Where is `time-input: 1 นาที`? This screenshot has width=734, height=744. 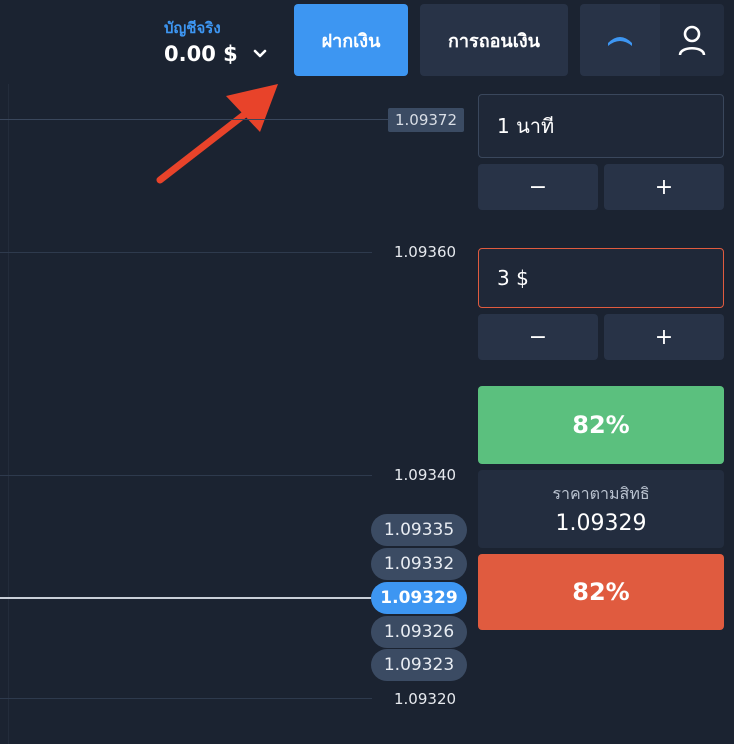 time-input: 1 นาที is located at coordinates (601, 126).